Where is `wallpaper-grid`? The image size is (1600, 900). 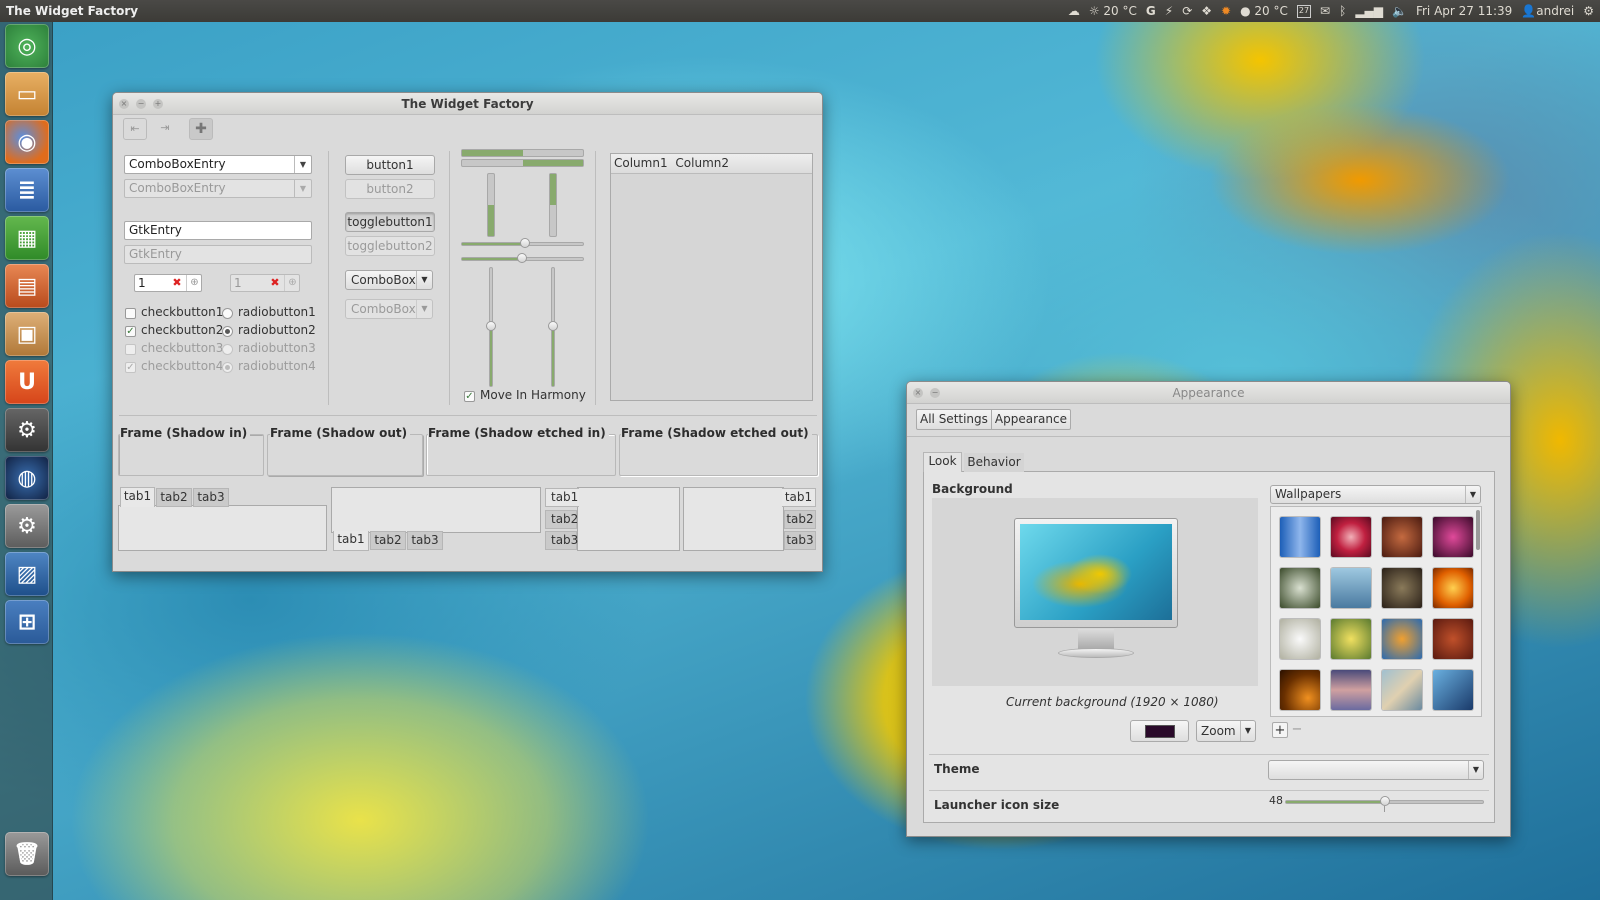
wallpaper-grid is located at coordinates (1376, 611).